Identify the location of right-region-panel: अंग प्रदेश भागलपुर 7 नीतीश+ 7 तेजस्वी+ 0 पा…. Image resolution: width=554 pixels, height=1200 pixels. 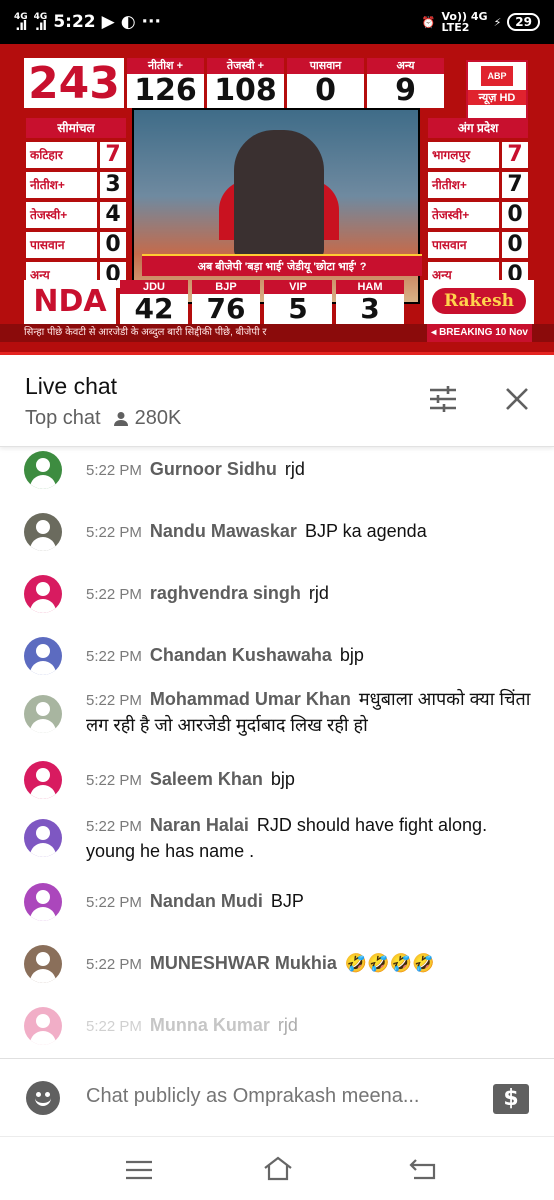
(478, 203).